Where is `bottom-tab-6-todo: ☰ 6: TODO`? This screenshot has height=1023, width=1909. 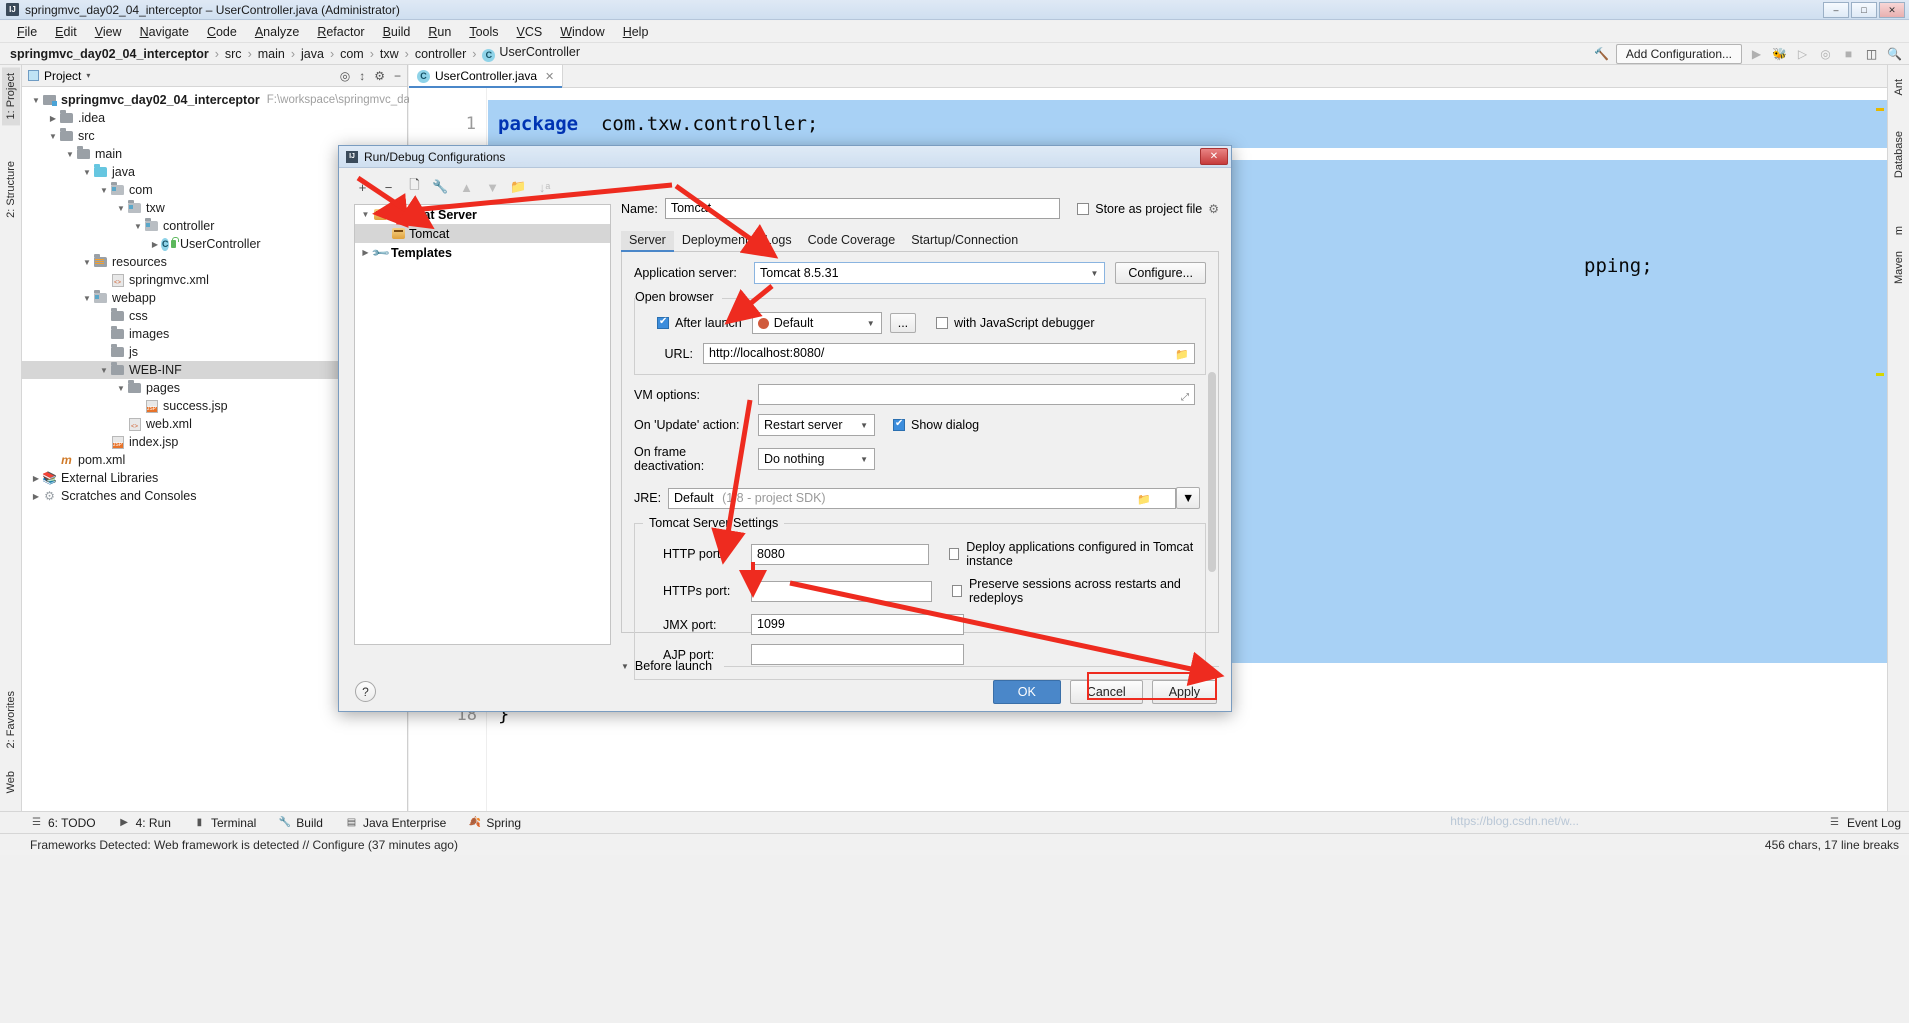
bottom-tab-6-todo: ☰ 6: TODO is located at coordinates (63, 823).